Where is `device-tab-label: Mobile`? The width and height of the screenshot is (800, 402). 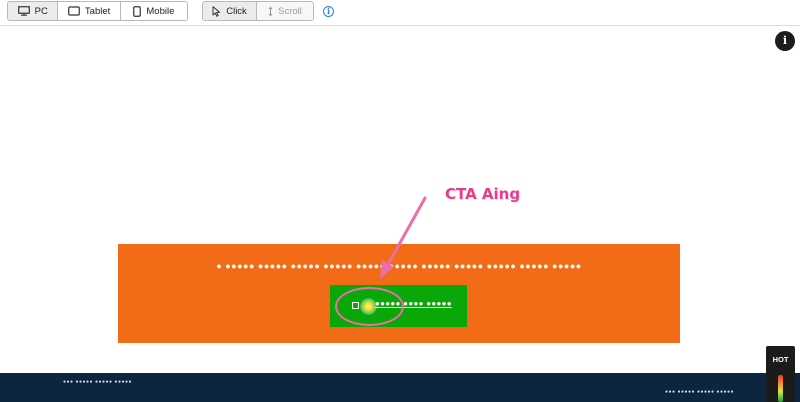
device-tab-label: Mobile is located at coordinates (160, 11).